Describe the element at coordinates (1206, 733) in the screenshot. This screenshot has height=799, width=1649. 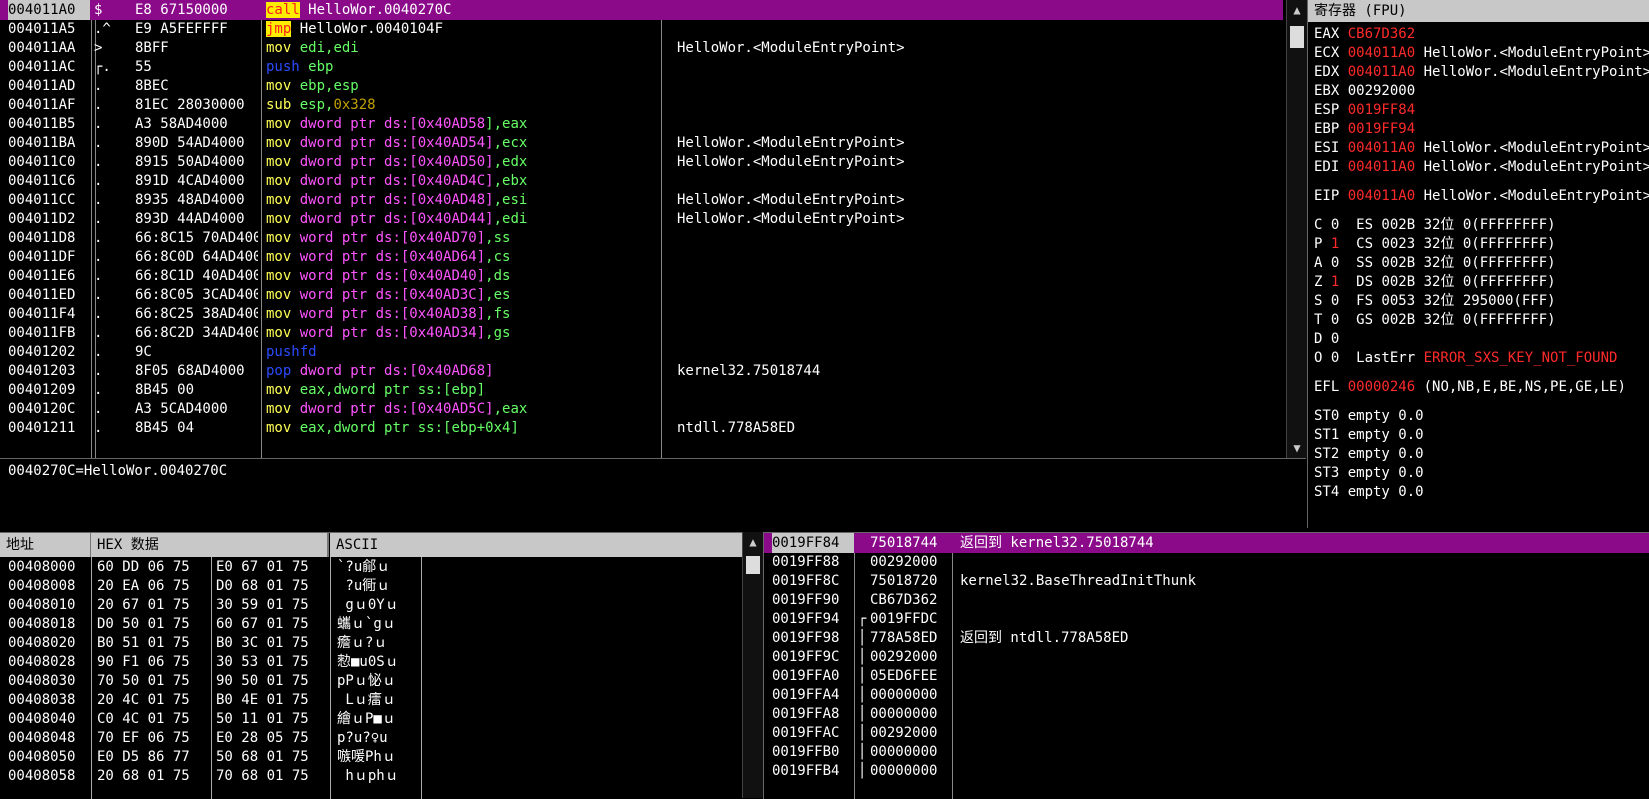
I see `stack-row: 0019FFAC │ 00292000` at that location.